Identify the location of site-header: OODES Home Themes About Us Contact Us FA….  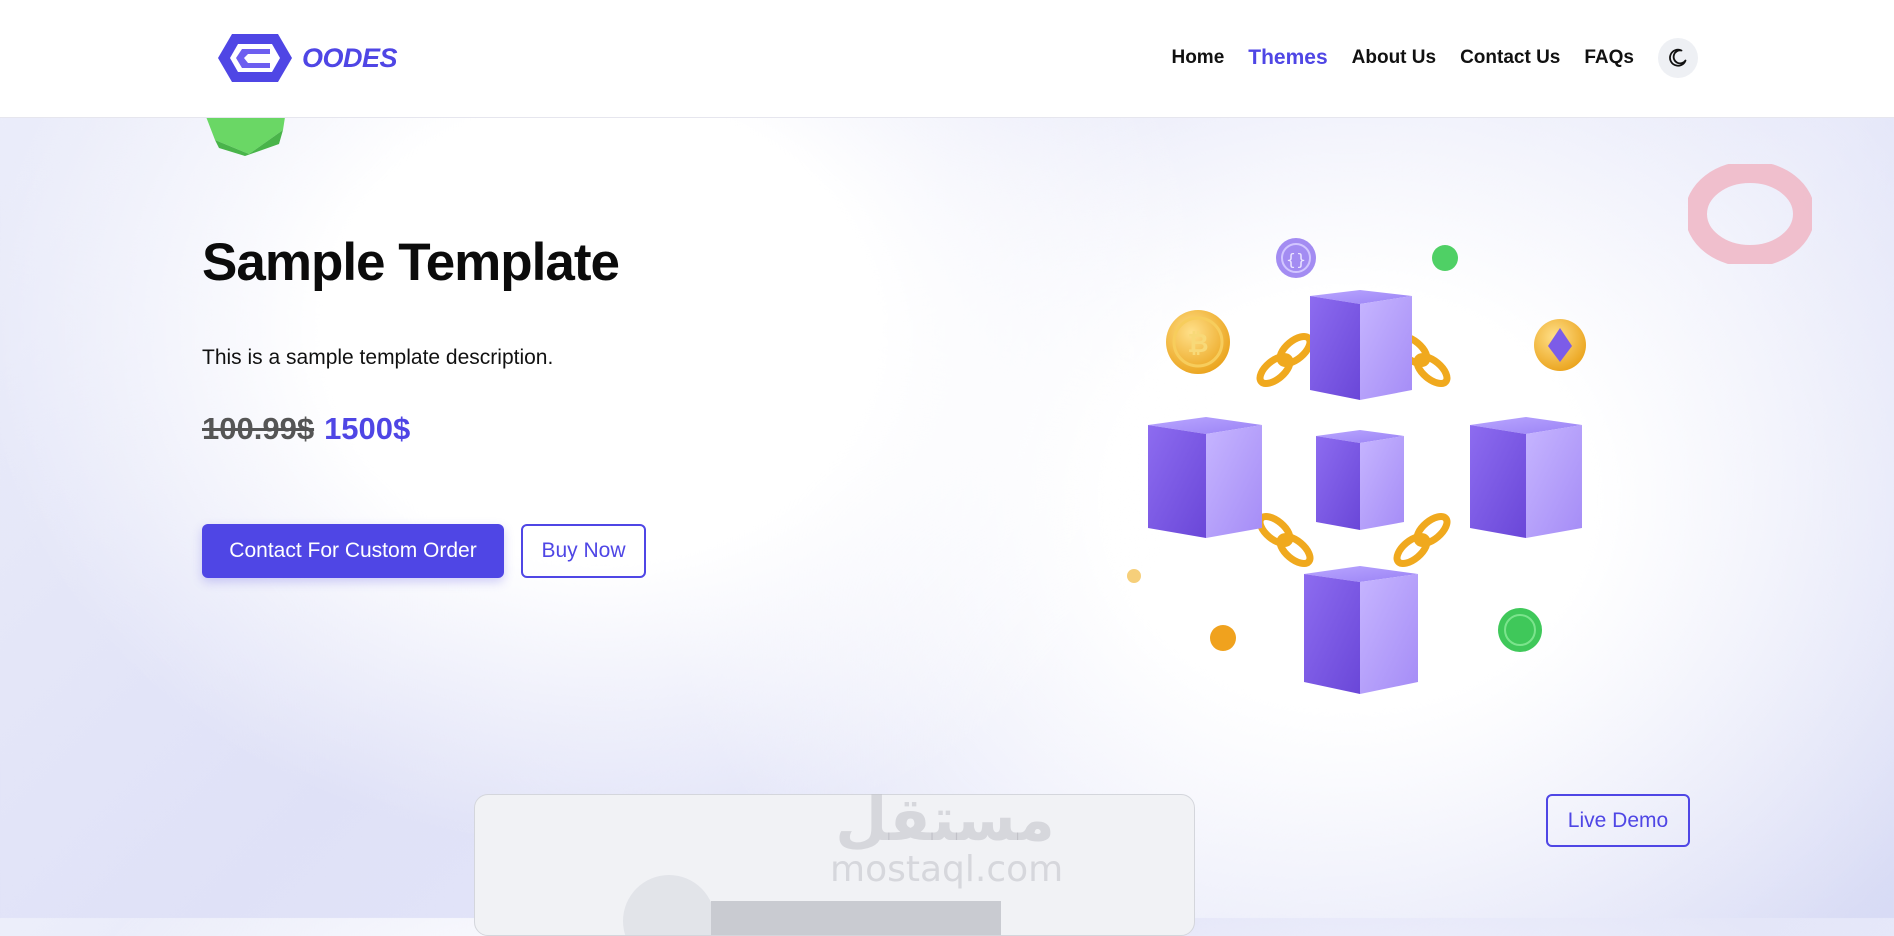
(947, 59).